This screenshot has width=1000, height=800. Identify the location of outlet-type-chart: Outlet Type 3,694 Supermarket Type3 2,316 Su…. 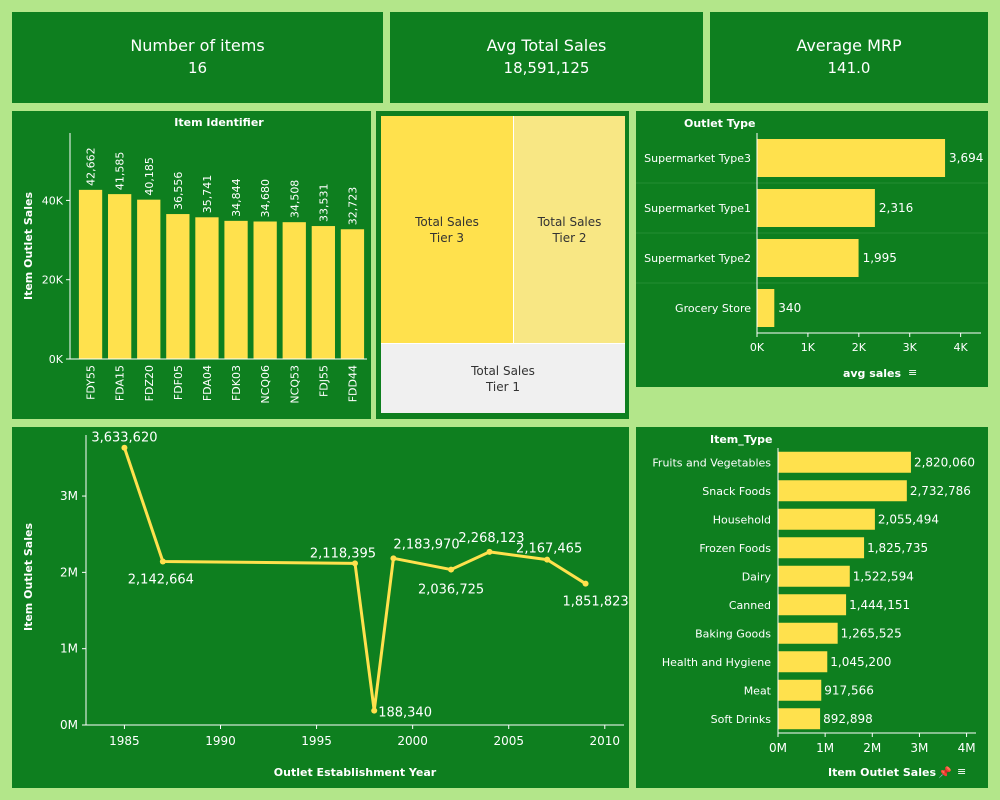
(812, 249).